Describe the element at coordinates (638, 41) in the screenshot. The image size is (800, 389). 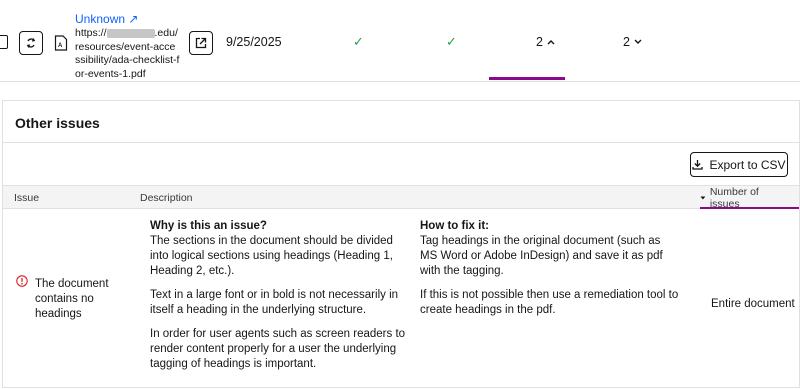
I see `chevron-down-icon` at that location.